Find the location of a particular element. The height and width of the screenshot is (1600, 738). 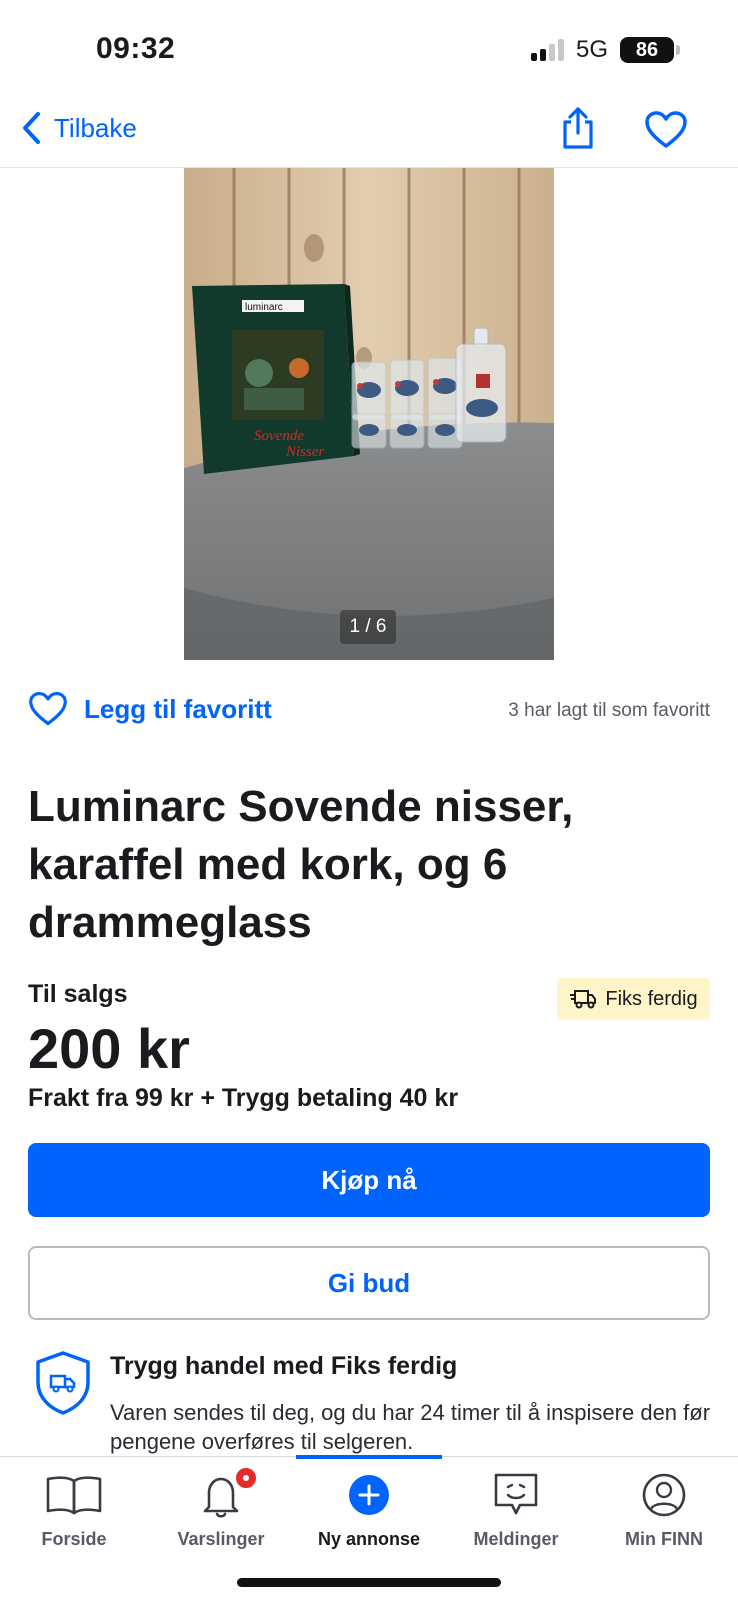

chevron-left-icon is located at coordinates (31, 128).